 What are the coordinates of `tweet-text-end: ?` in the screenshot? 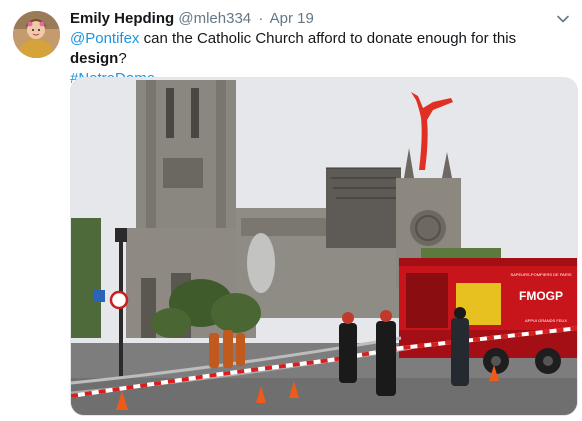 It's located at (122, 58).